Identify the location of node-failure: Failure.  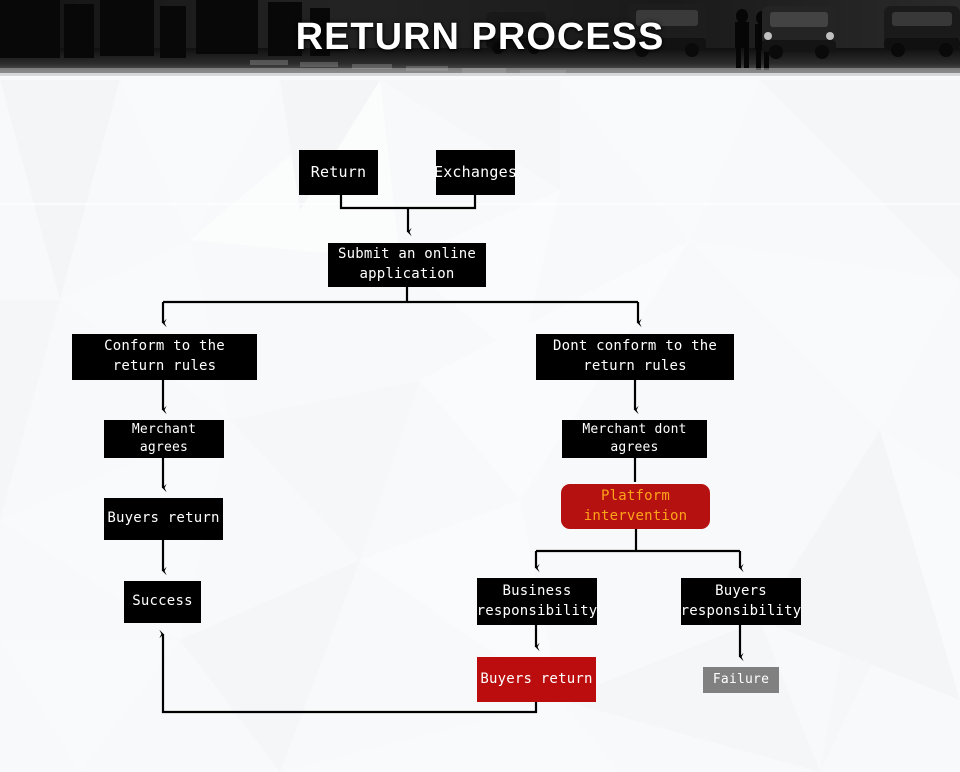
(741, 680).